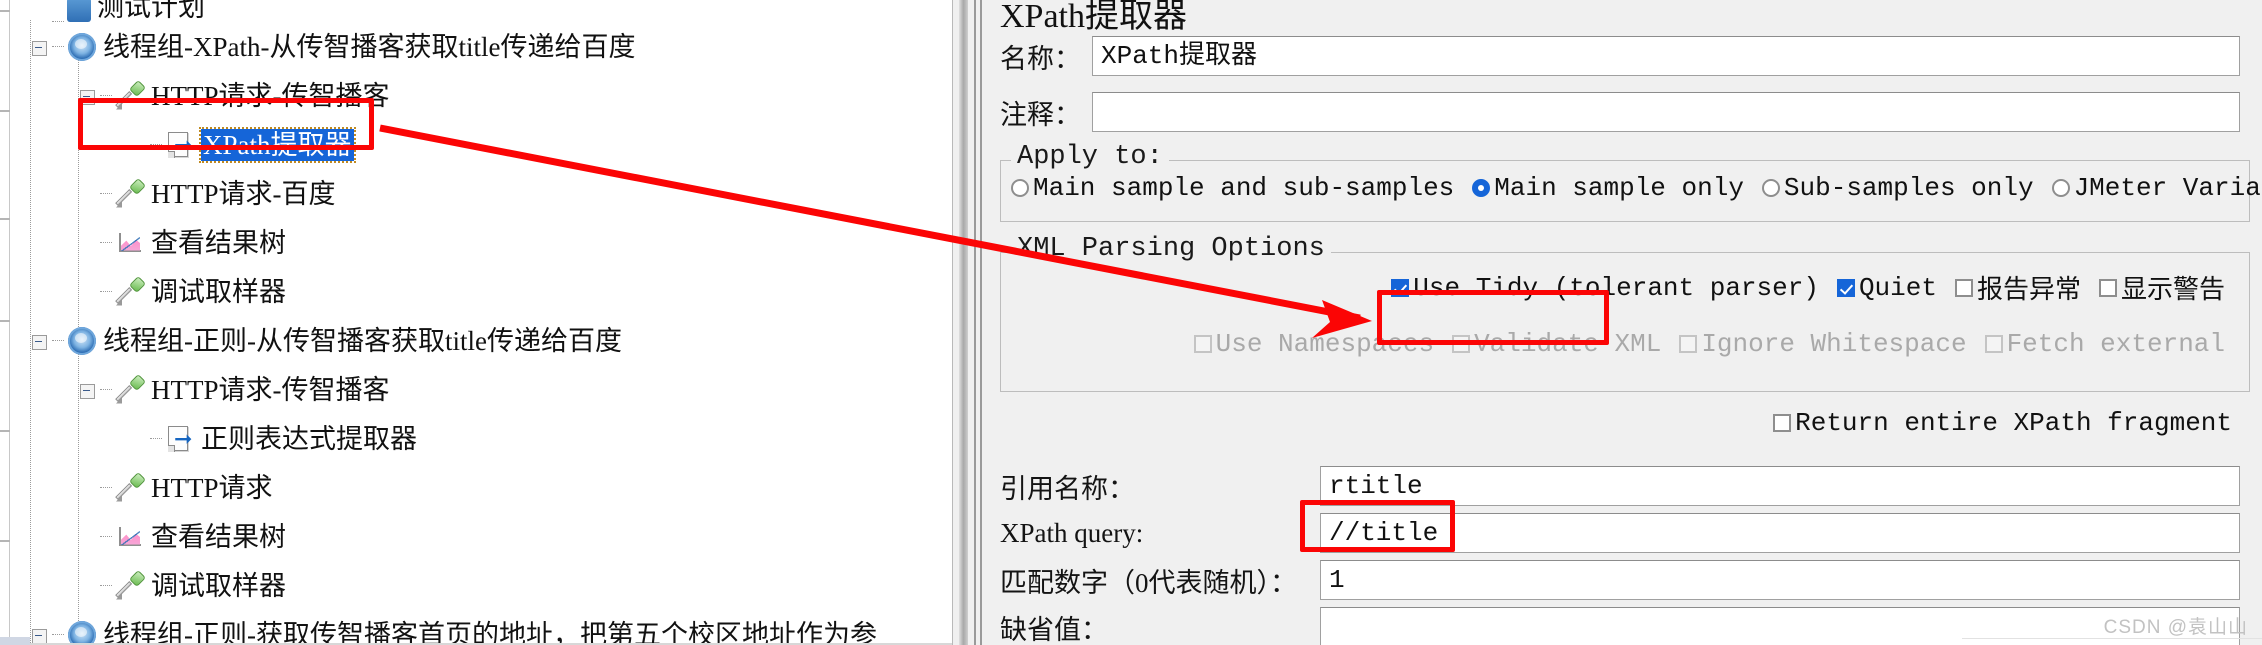 The image size is (2262, 645). What do you see at coordinates (1666, 112) in the screenshot?
I see `comment-input` at bounding box center [1666, 112].